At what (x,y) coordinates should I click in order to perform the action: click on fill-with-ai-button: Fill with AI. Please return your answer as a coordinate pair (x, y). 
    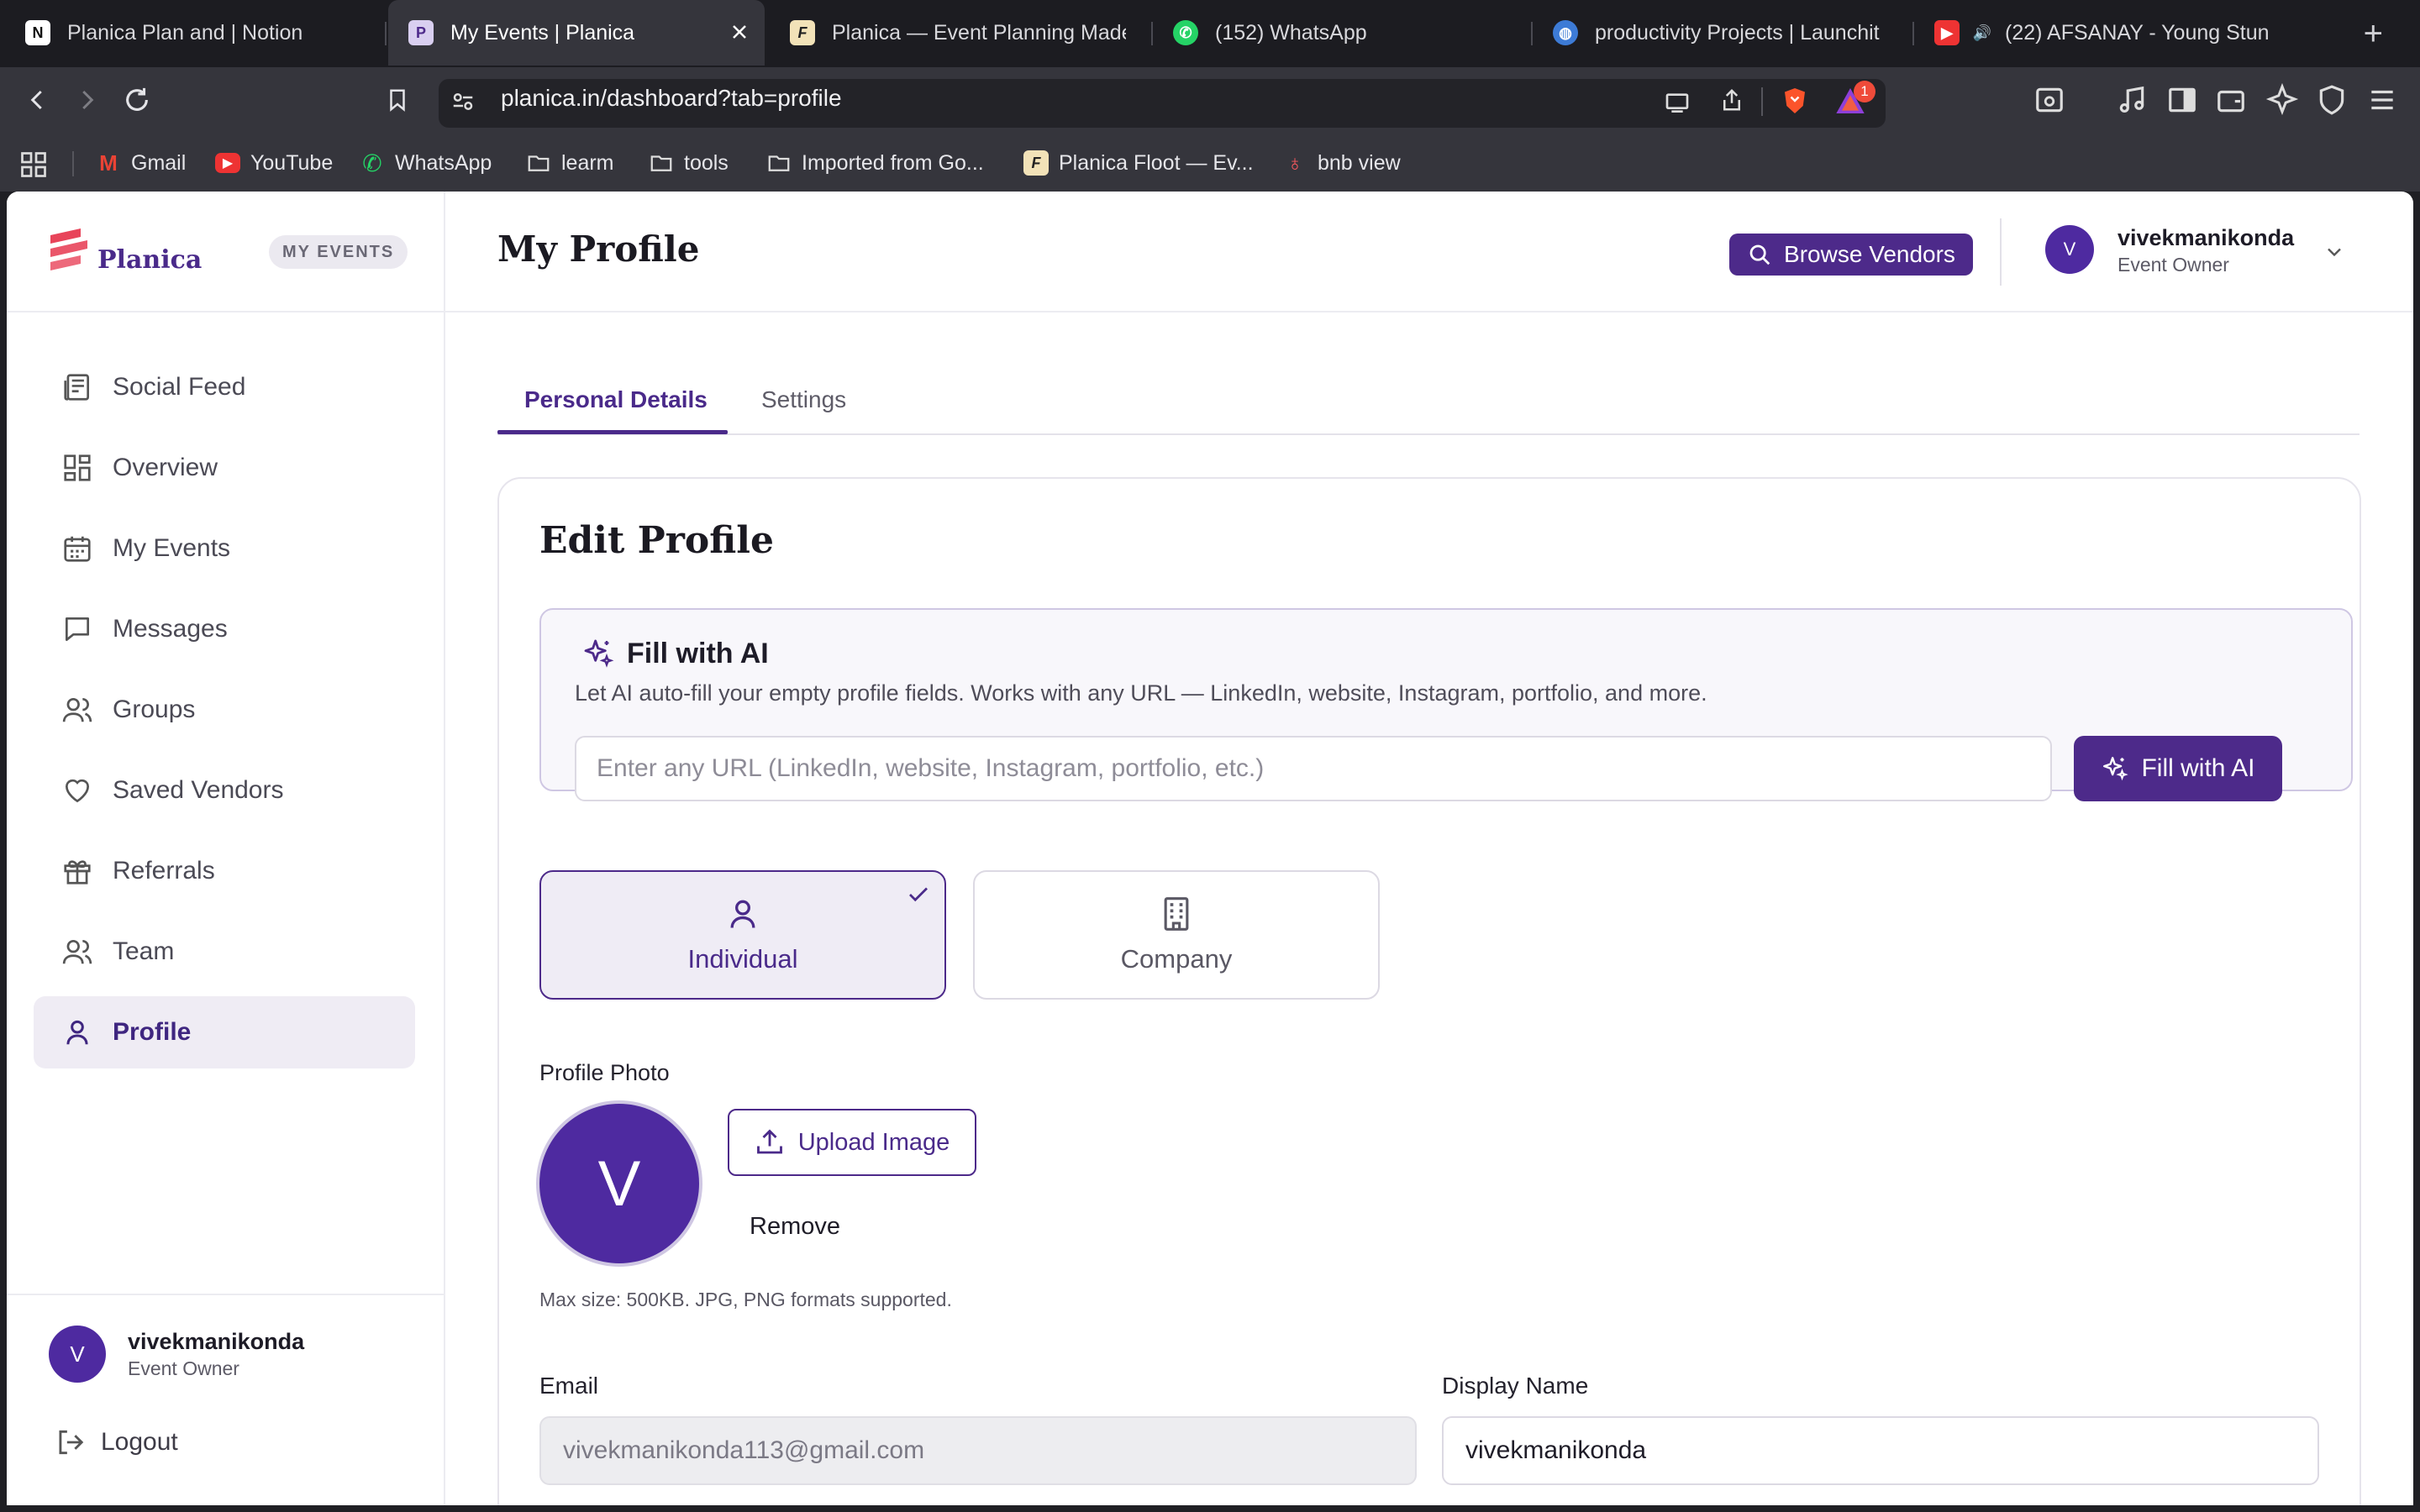
    Looking at the image, I should click on (2178, 768).